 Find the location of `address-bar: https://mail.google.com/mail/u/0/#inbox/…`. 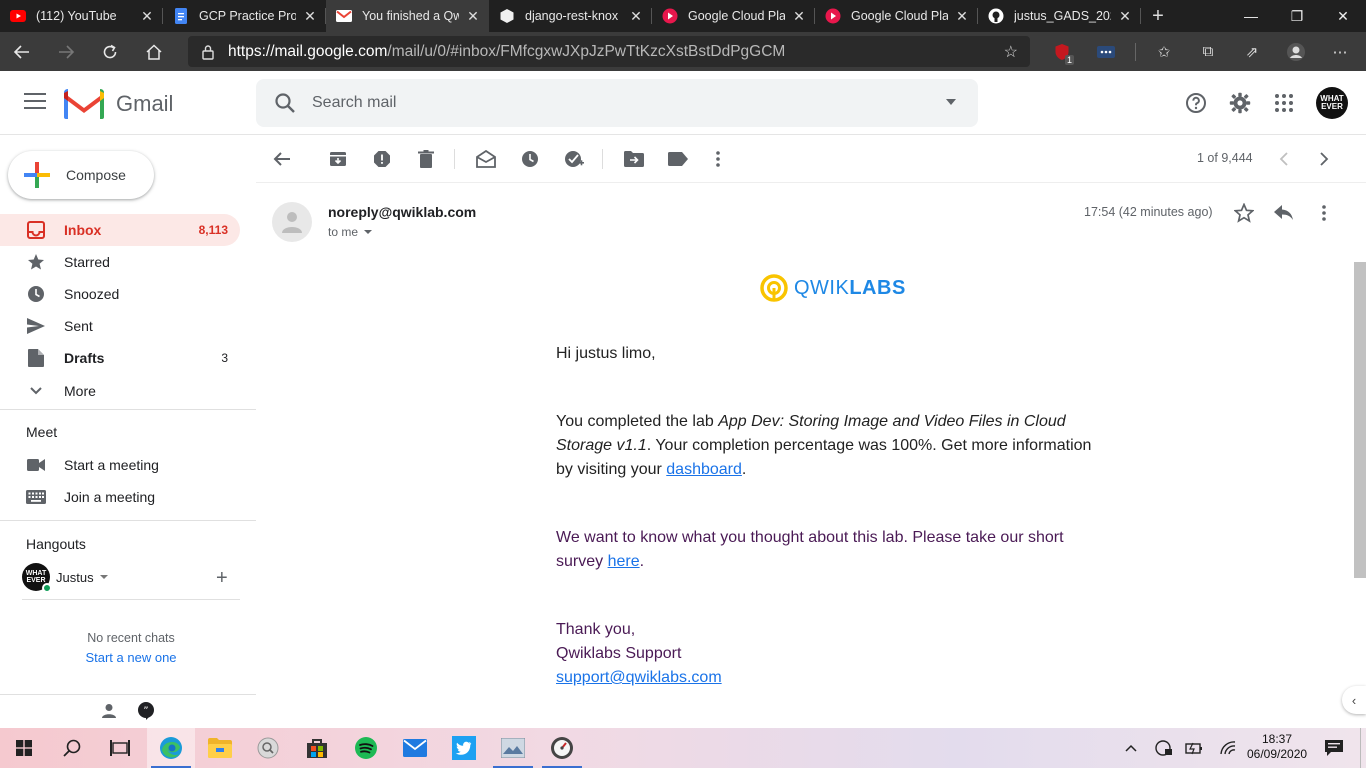

address-bar: https://mail.google.com/mail/u/0/#inbox/… is located at coordinates (609, 51).